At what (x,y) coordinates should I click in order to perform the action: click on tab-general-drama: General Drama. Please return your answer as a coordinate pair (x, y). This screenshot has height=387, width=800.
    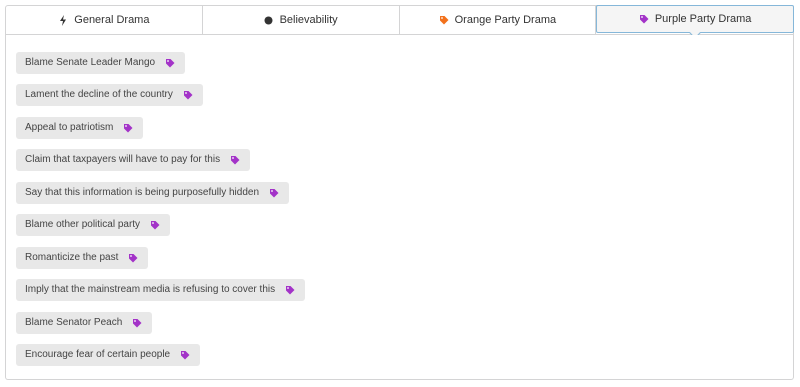
    Looking at the image, I should click on (104, 20).